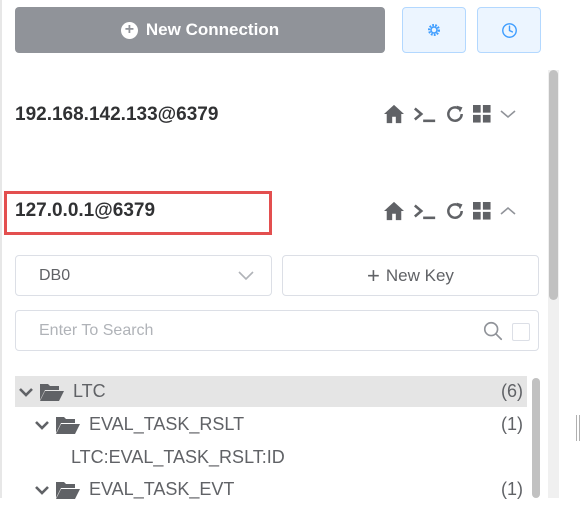 The width and height of the screenshot is (582, 505). What do you see at coordinates (271, 489) in the screenshot?
I see `tree-folder: EVAL_TASK_EVT (1)` at bounding box center [271, 489].